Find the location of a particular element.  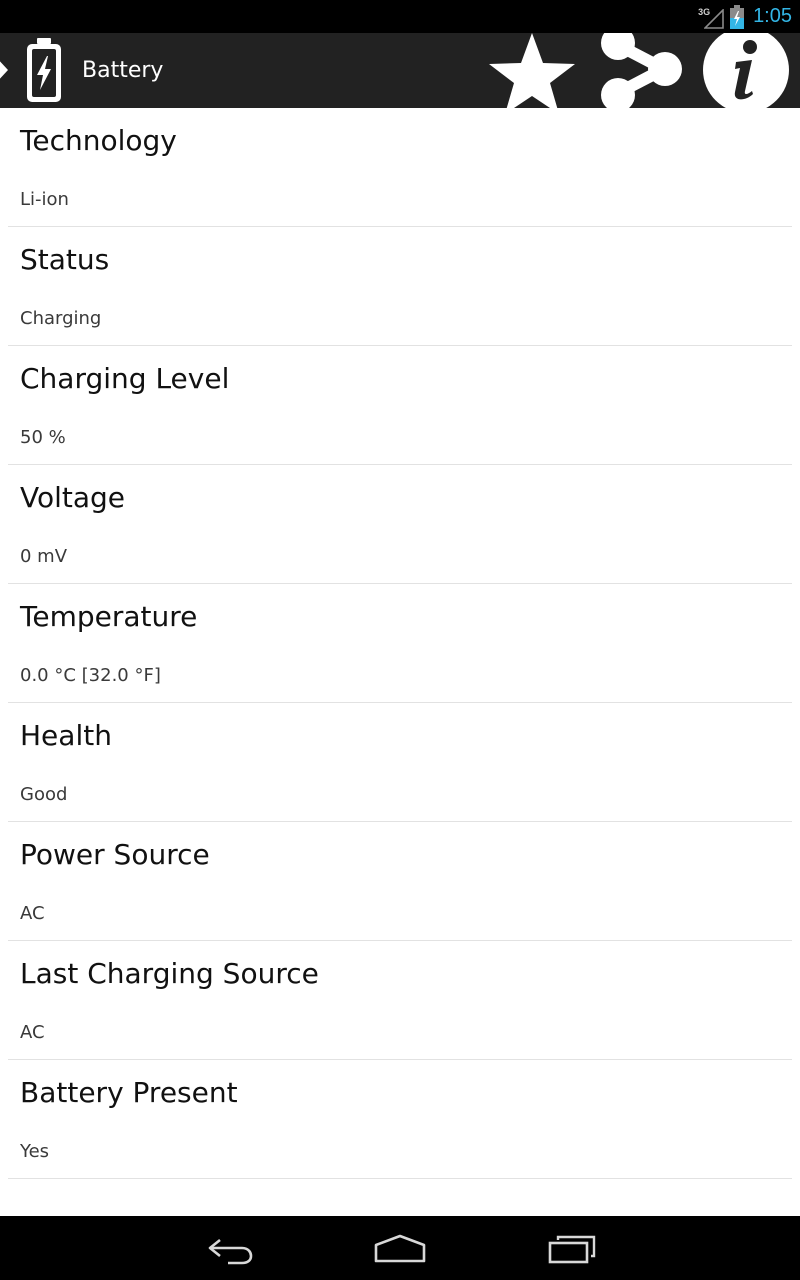

property-value: Good is located at coordinates (44, 794).